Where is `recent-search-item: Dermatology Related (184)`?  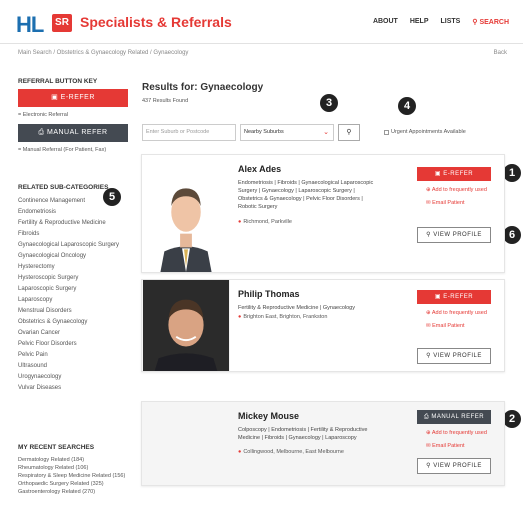 recent-search-item: Dermatology Related (184) is located at coordinates (77, 460).